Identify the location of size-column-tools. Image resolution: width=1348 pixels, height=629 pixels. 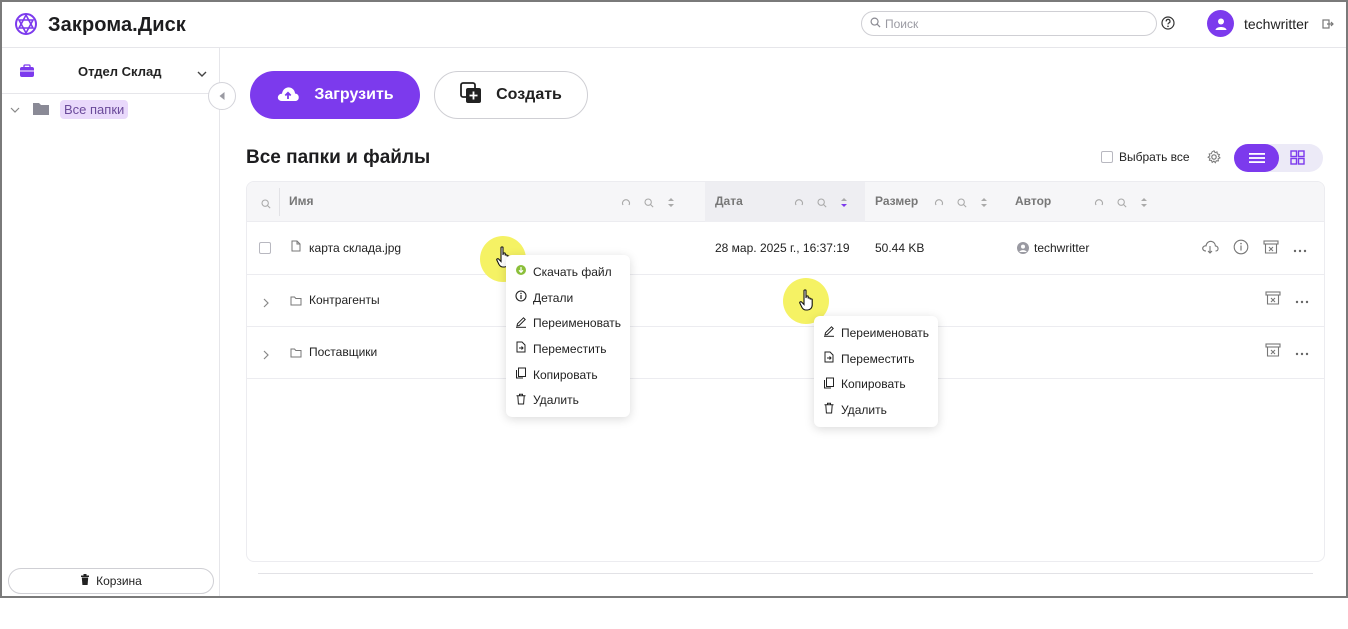
(961, 203).